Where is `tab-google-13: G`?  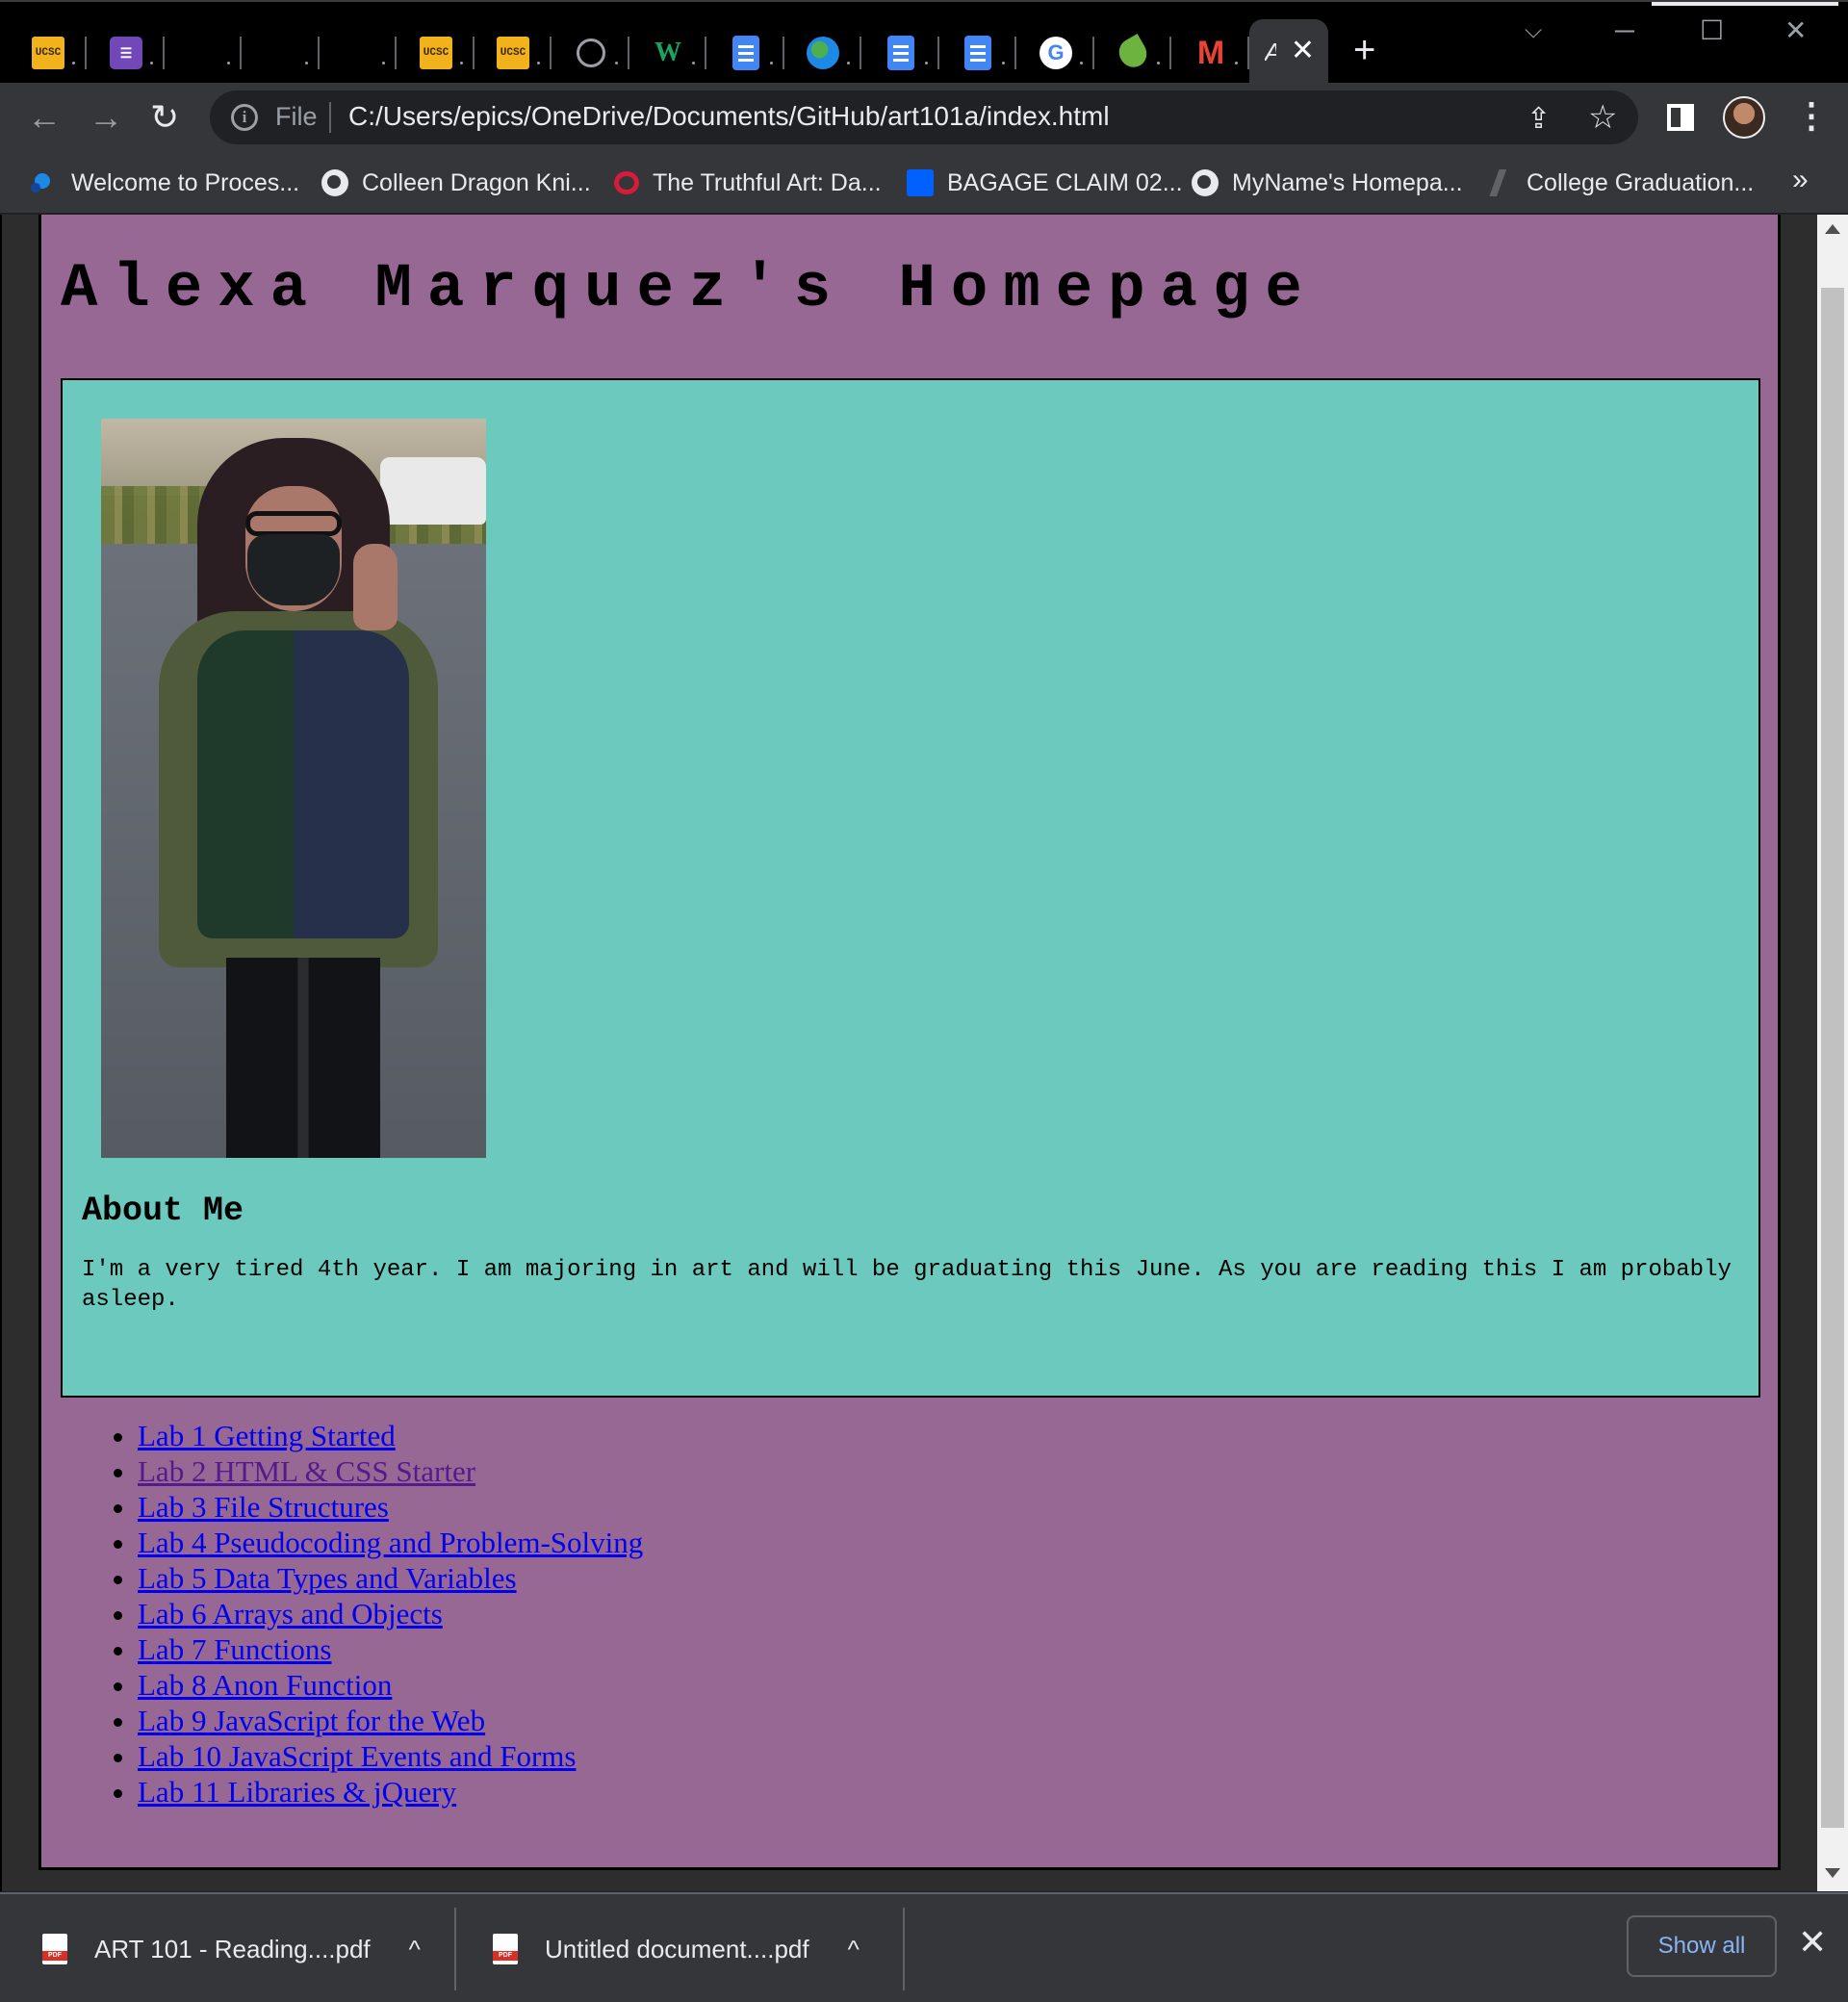 tab-google-13: G is located at coordinates (1055, 53).